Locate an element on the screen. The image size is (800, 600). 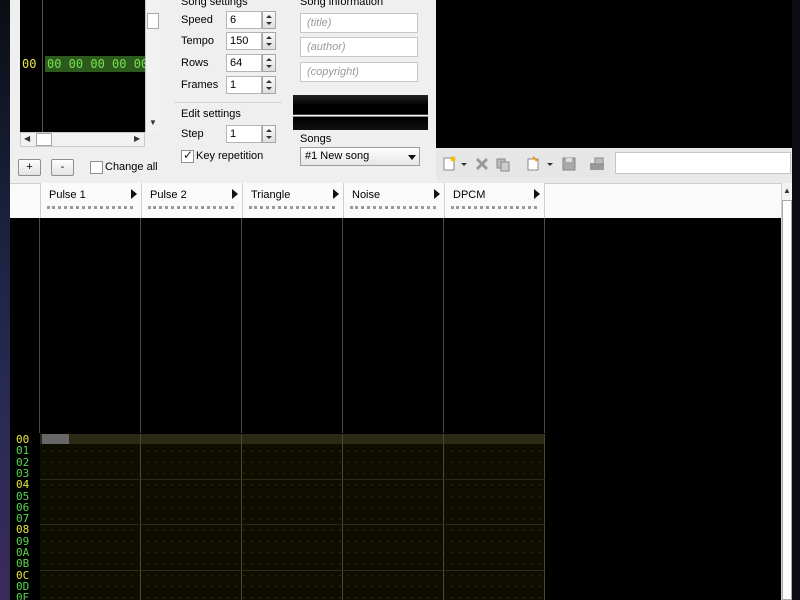
channel-header-pulse-1: Pulse 1 is located at coordinates (90, 200).